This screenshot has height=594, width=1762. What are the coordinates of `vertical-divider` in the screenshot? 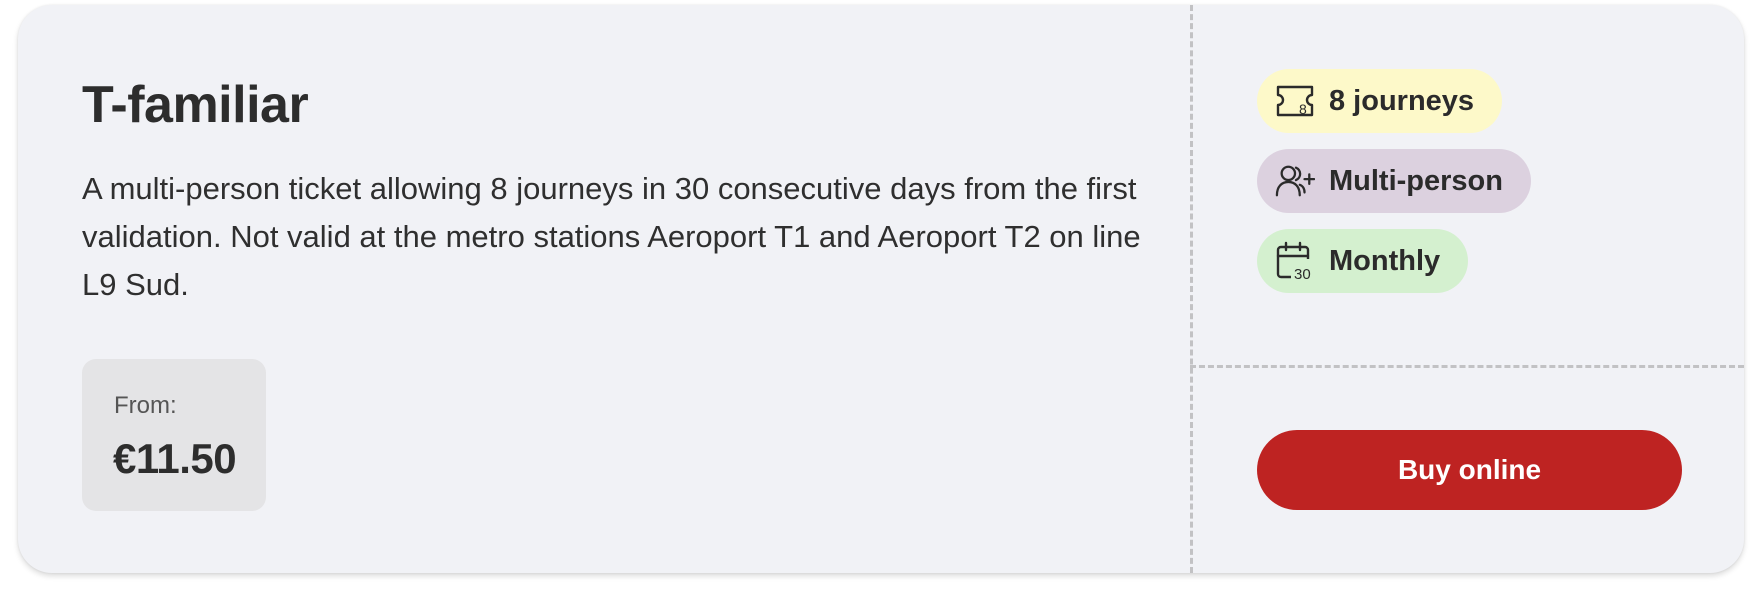 It's located at (1191, 289).